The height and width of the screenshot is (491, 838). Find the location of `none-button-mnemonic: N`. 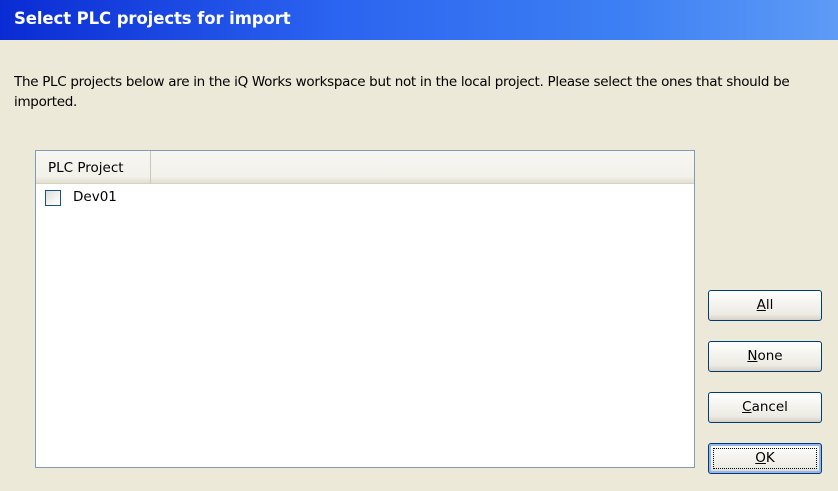

none-button-mnemonic: N is located at coordinates (752, 356).